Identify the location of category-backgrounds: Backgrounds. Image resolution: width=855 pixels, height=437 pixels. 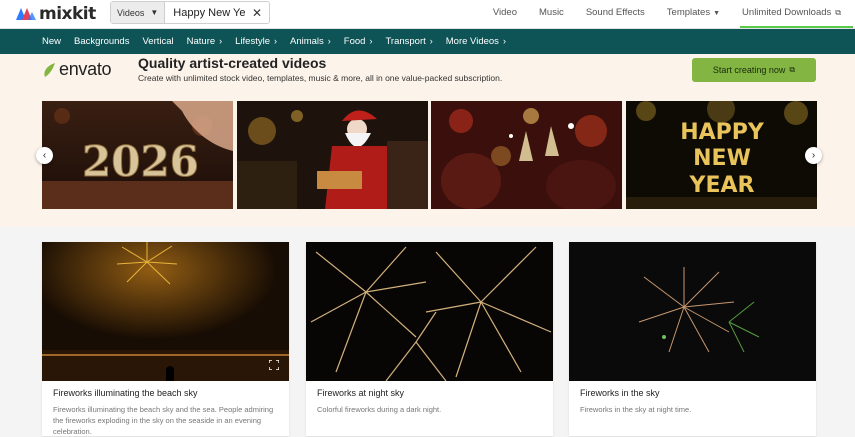
(101, 41).